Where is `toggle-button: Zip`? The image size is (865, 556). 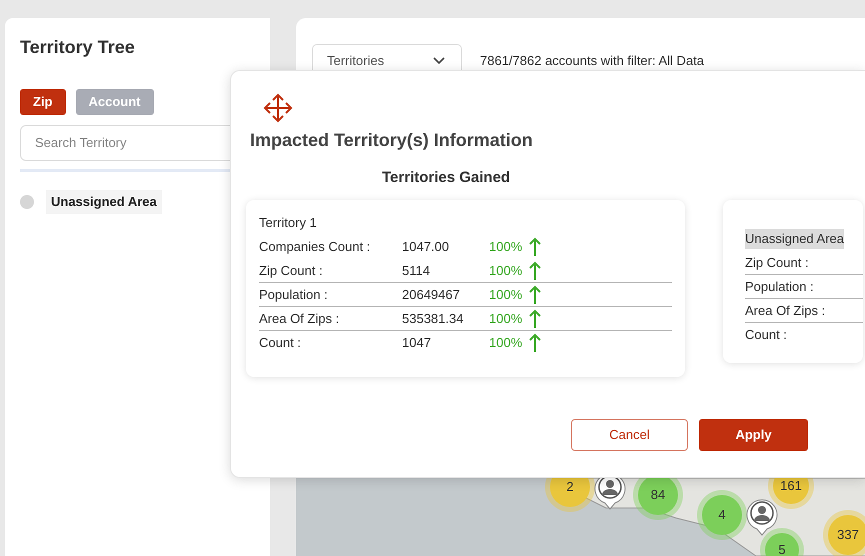 toggle-button: Zip is located at coordinates (43, 102).